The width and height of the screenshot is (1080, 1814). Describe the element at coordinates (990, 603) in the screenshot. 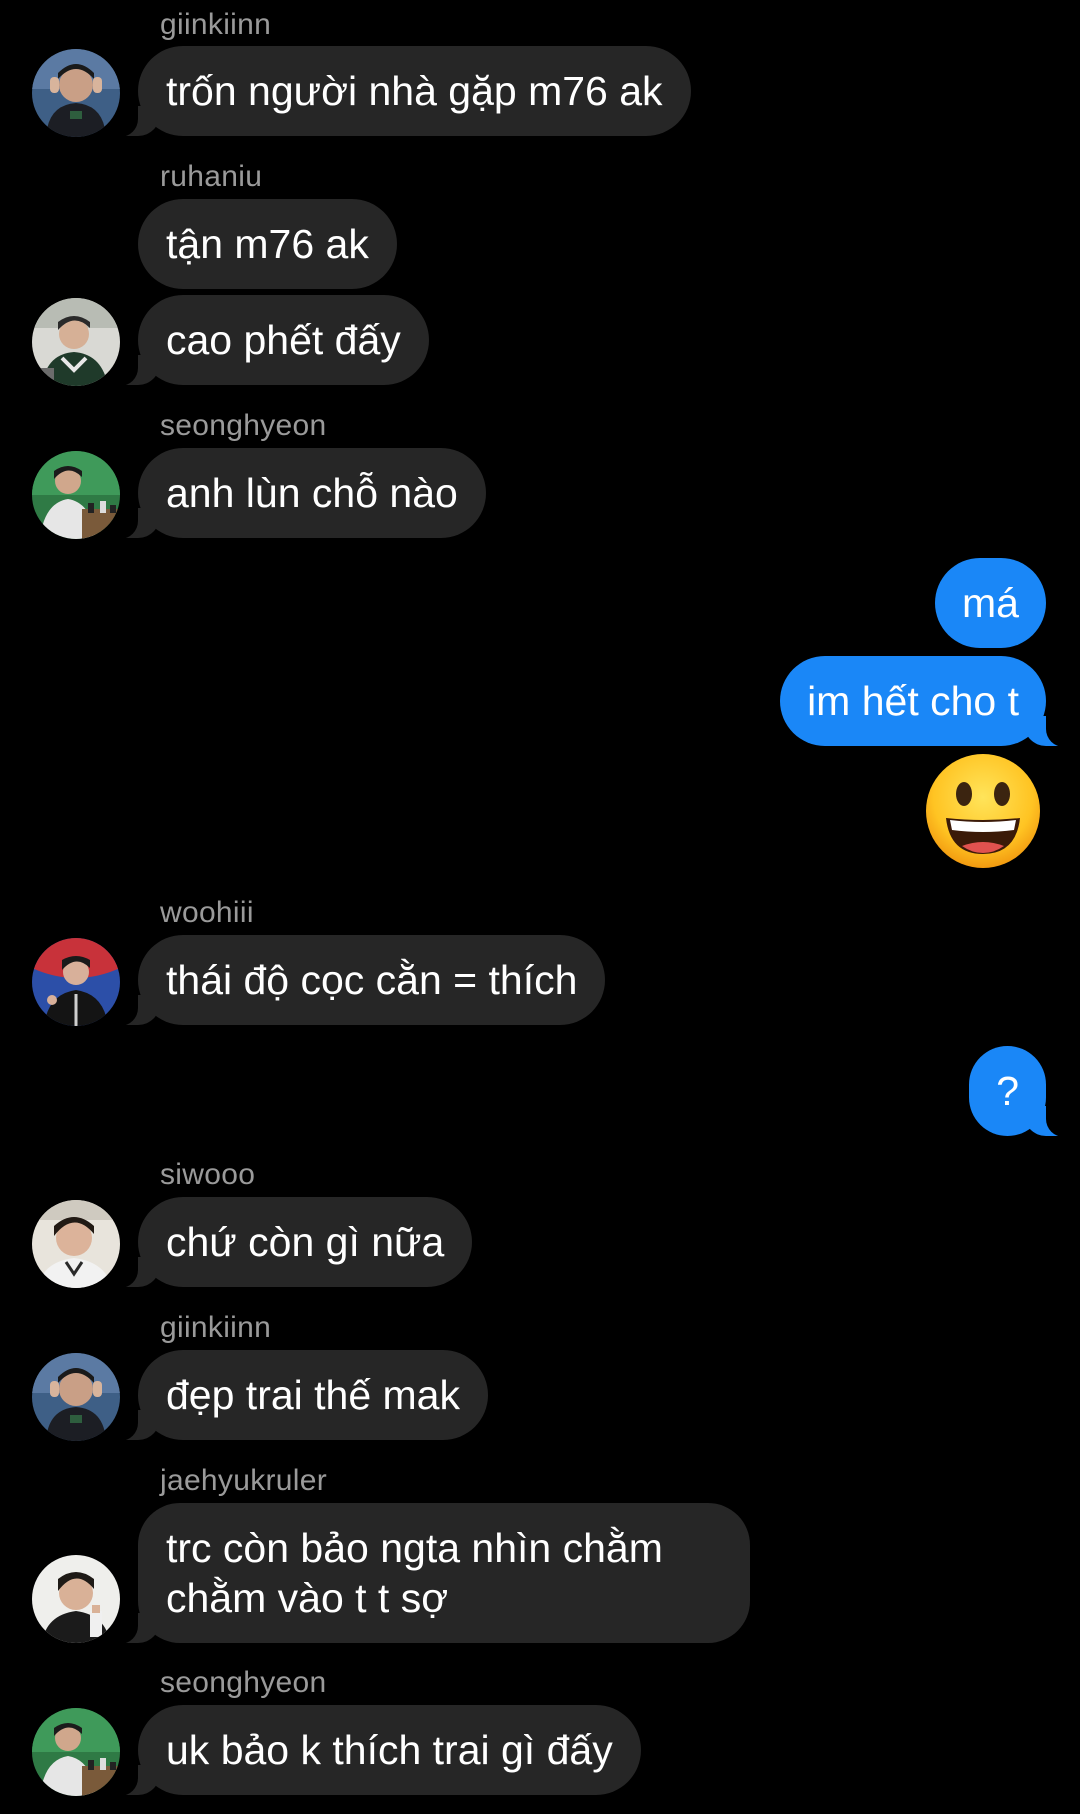

I see `outgoing-message: má` at that location.